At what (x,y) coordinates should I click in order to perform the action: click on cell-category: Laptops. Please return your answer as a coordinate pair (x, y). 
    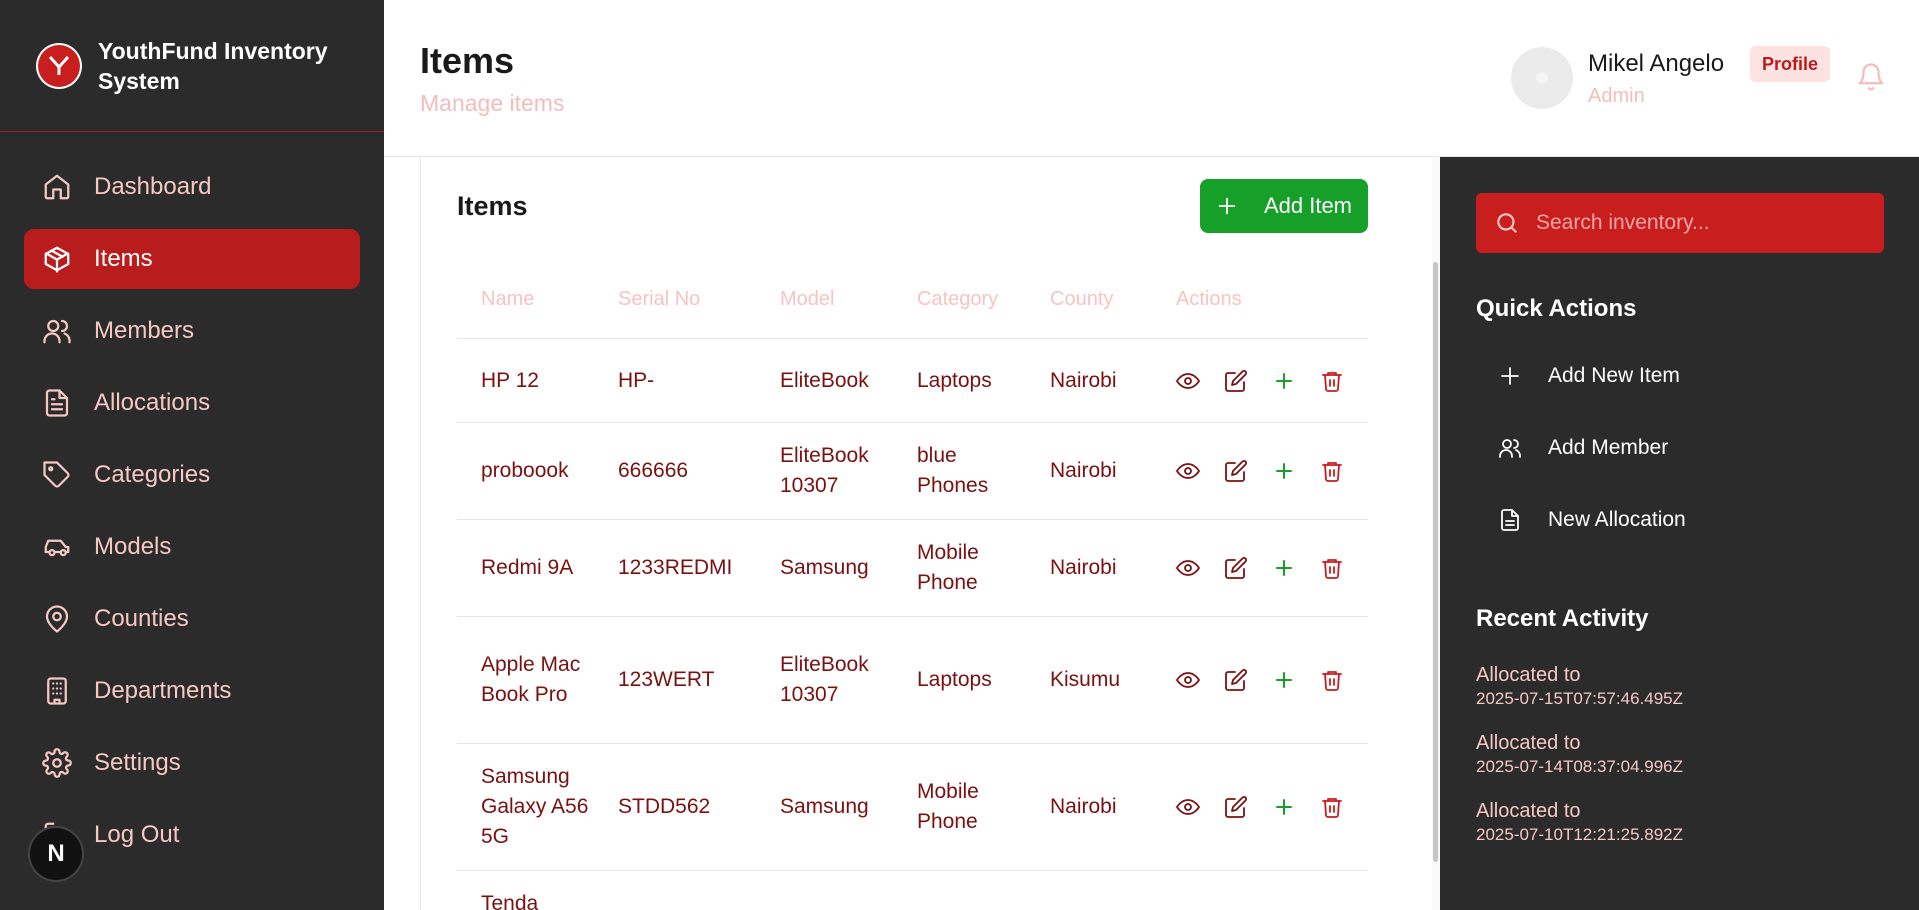
    Looking at the image, I should click on (954, 380).